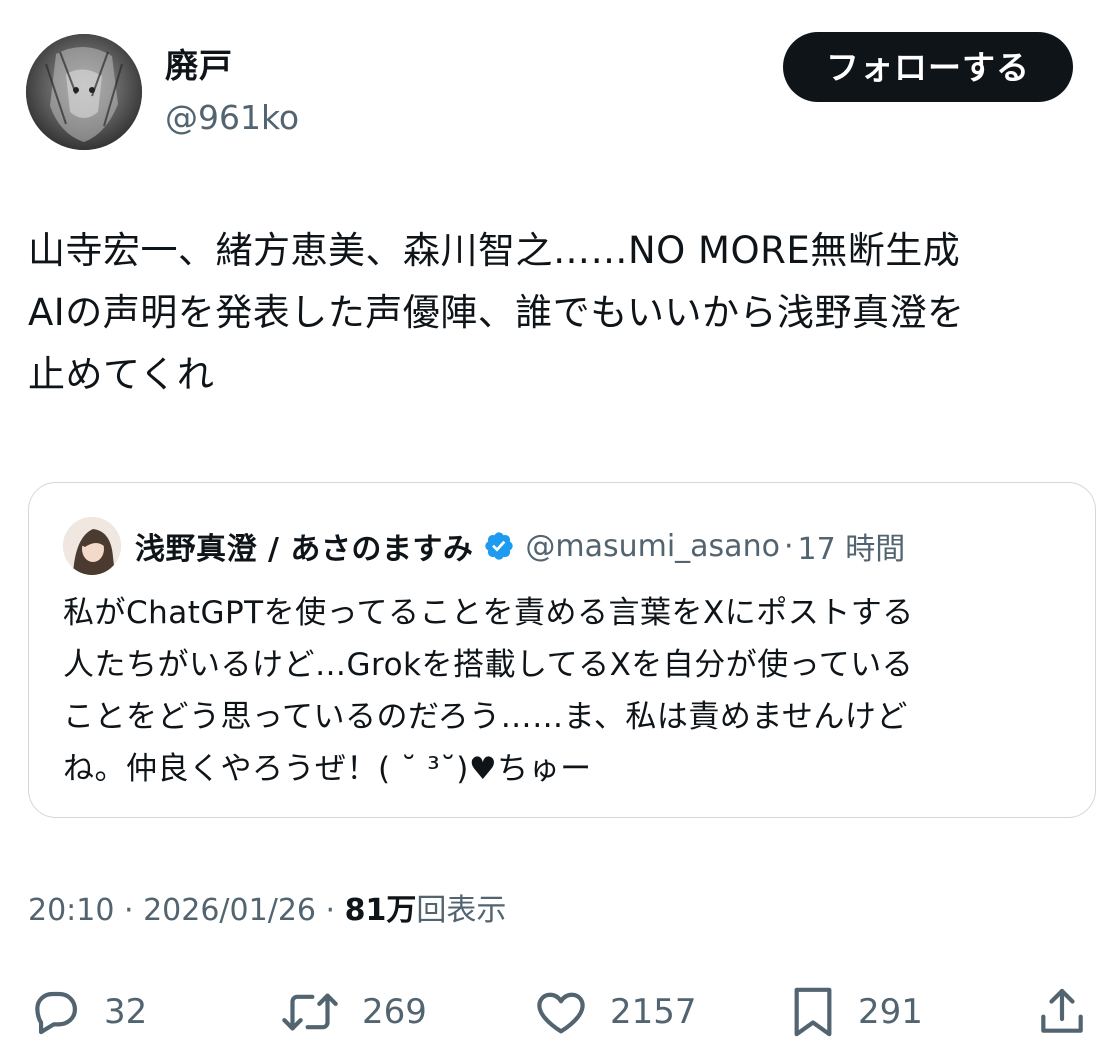 This screenshot has height=1059, width=1109. I want to click on author-handle: @961ko, so click(232, 118).